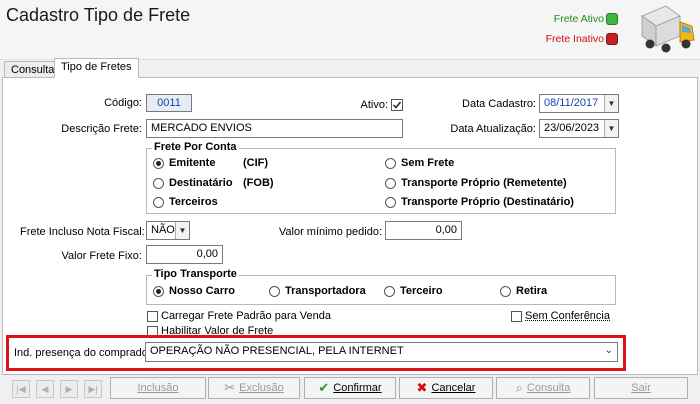 Image resolution: width=700 pixels, height=404 pixels. Describe the element at coordinates (45, 389) in the screenshot. I see `prev-icon: ◀` at that location.